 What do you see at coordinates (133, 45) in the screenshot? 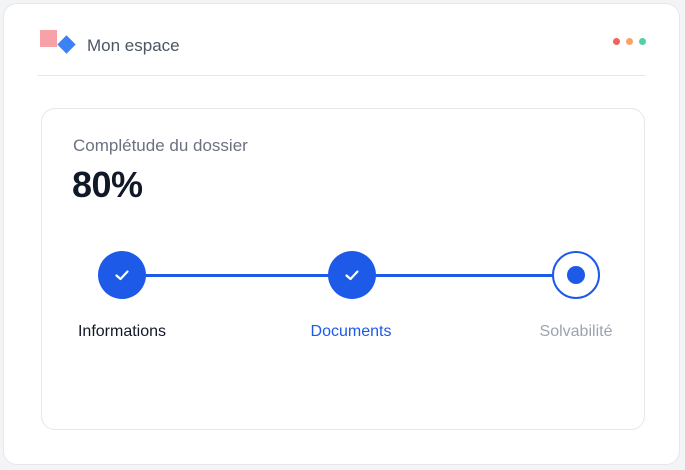
I see `page-title: Mon espace` at bounding box center [133, 45].